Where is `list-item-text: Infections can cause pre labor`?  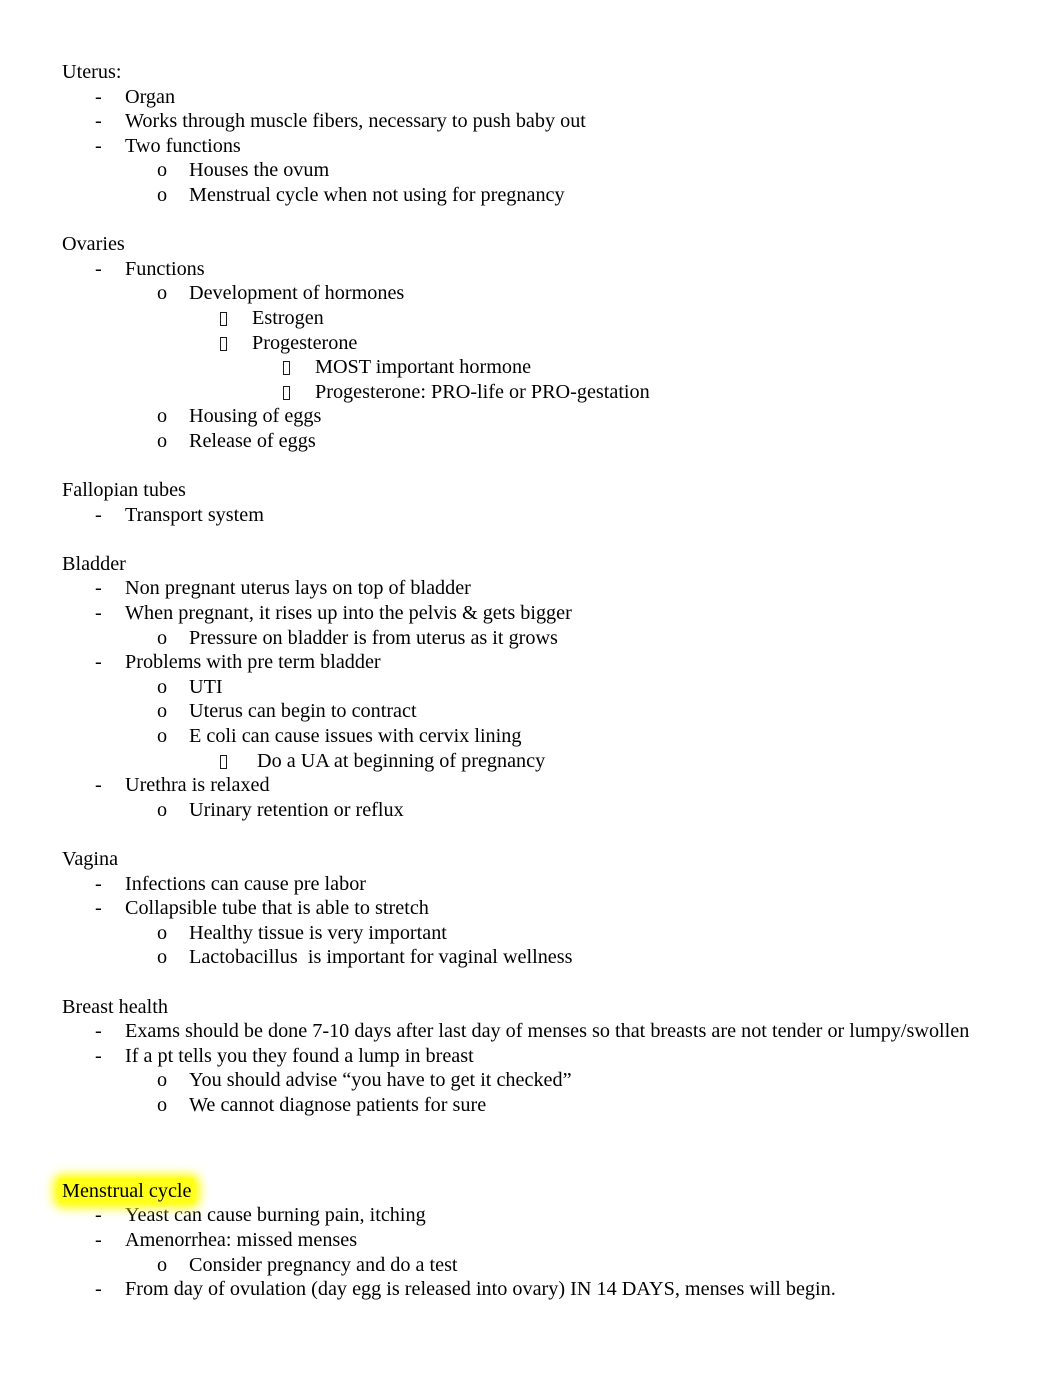 list-item-text: Infections can cause pre labor is located at coordinates (246, 883).